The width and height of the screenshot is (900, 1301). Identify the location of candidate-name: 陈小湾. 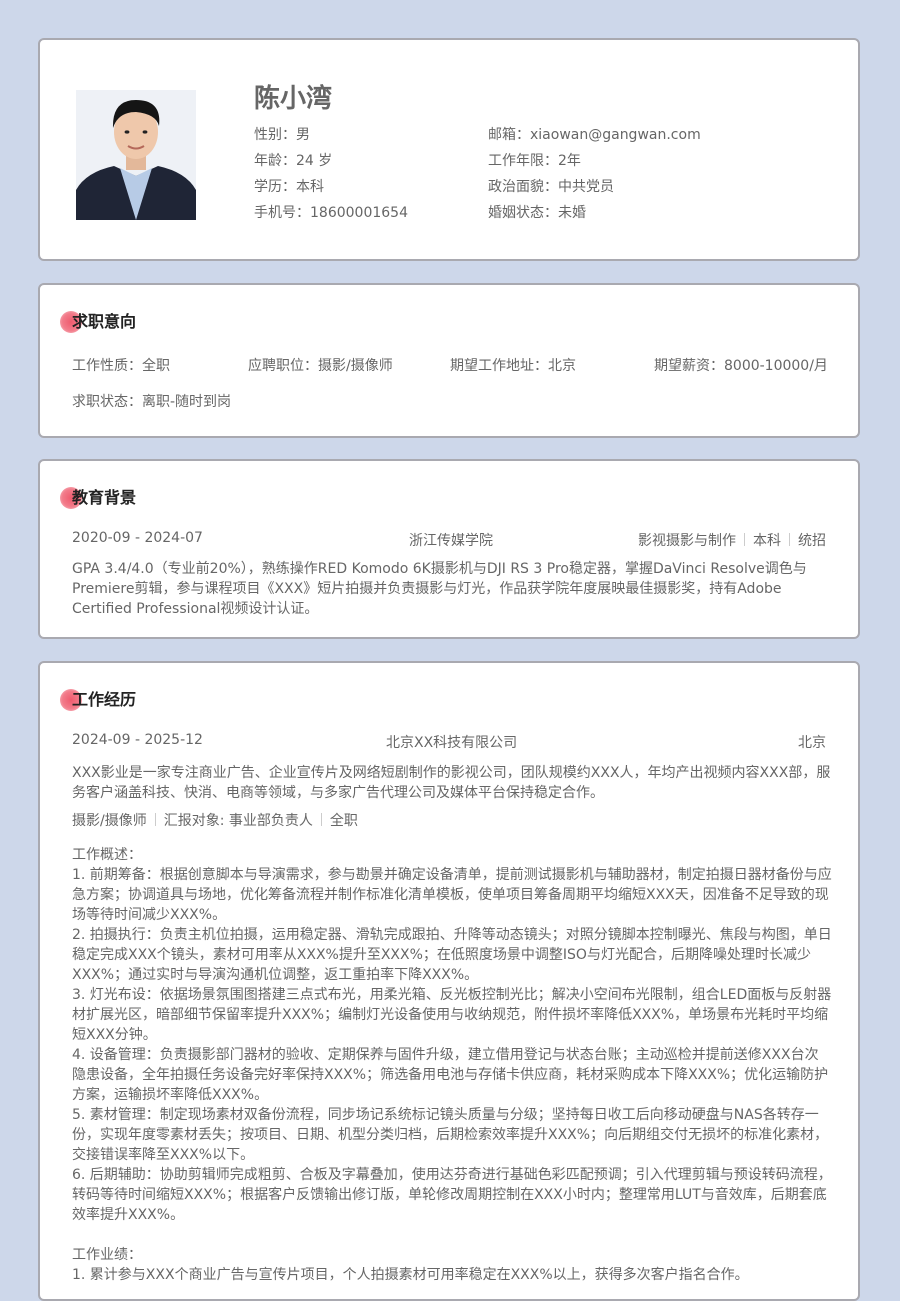
(293, 99).